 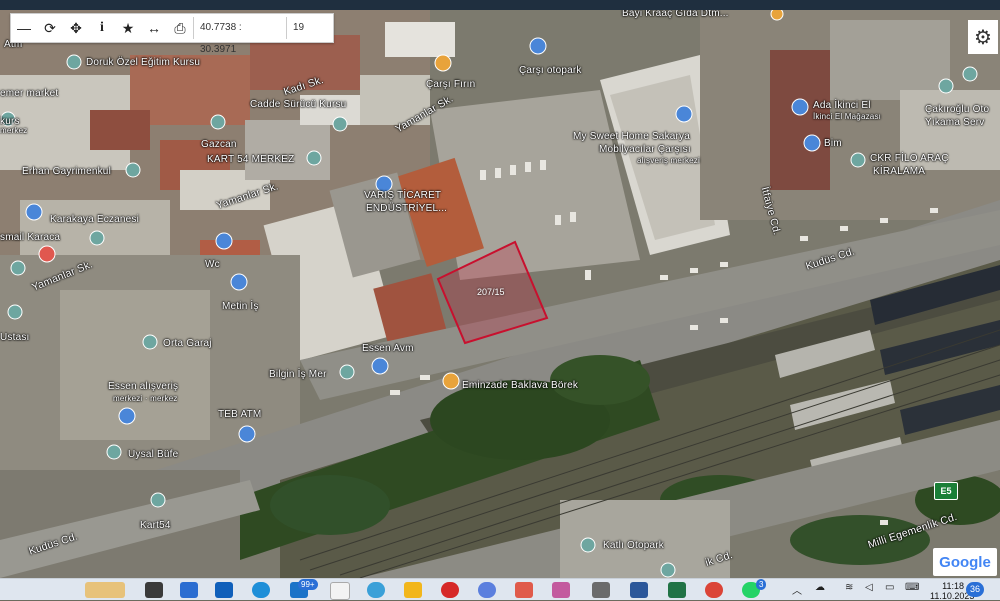 I want to click on map-label: Metin İş, so click(x=240, y=306).